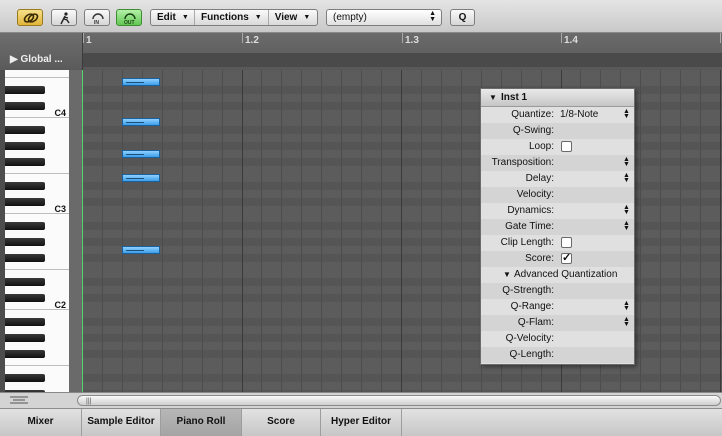 This screenshot has width=722, height=436. I want to click on parameter-checkbox: ✓, so click(566, 258).